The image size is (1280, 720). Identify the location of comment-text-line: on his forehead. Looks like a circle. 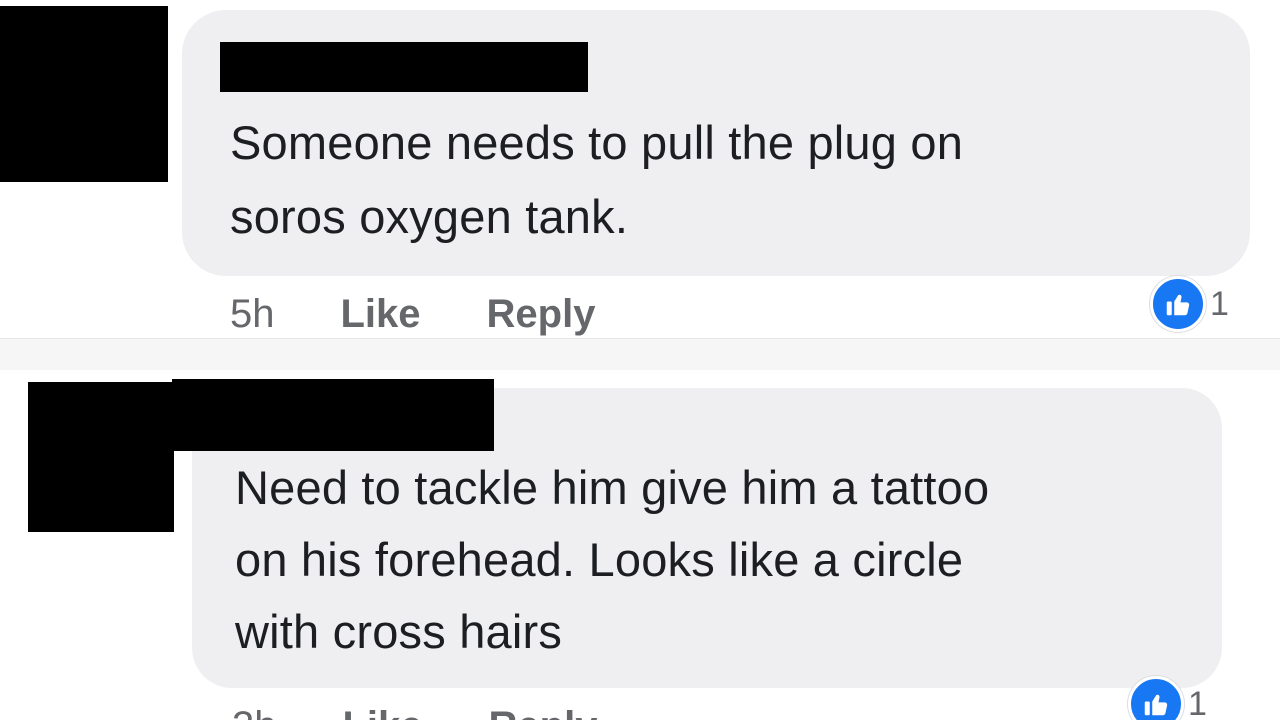
(599, 559).